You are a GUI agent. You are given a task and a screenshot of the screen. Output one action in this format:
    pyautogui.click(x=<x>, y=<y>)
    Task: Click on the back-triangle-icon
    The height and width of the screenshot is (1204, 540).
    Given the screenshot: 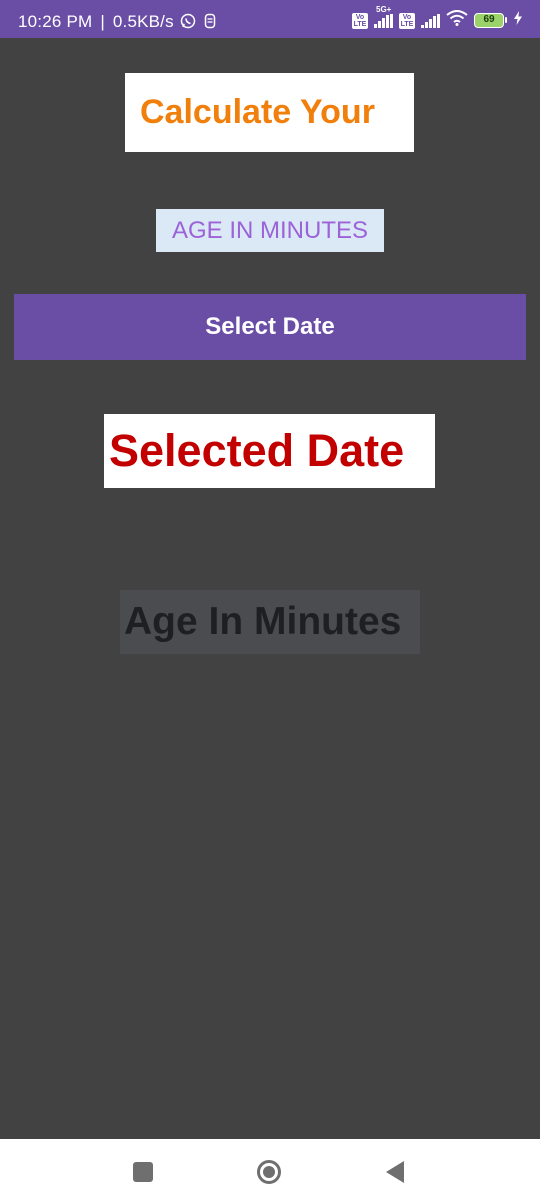 What is the action you would take?
    pyautogui.click(x=395, y=1171)
    